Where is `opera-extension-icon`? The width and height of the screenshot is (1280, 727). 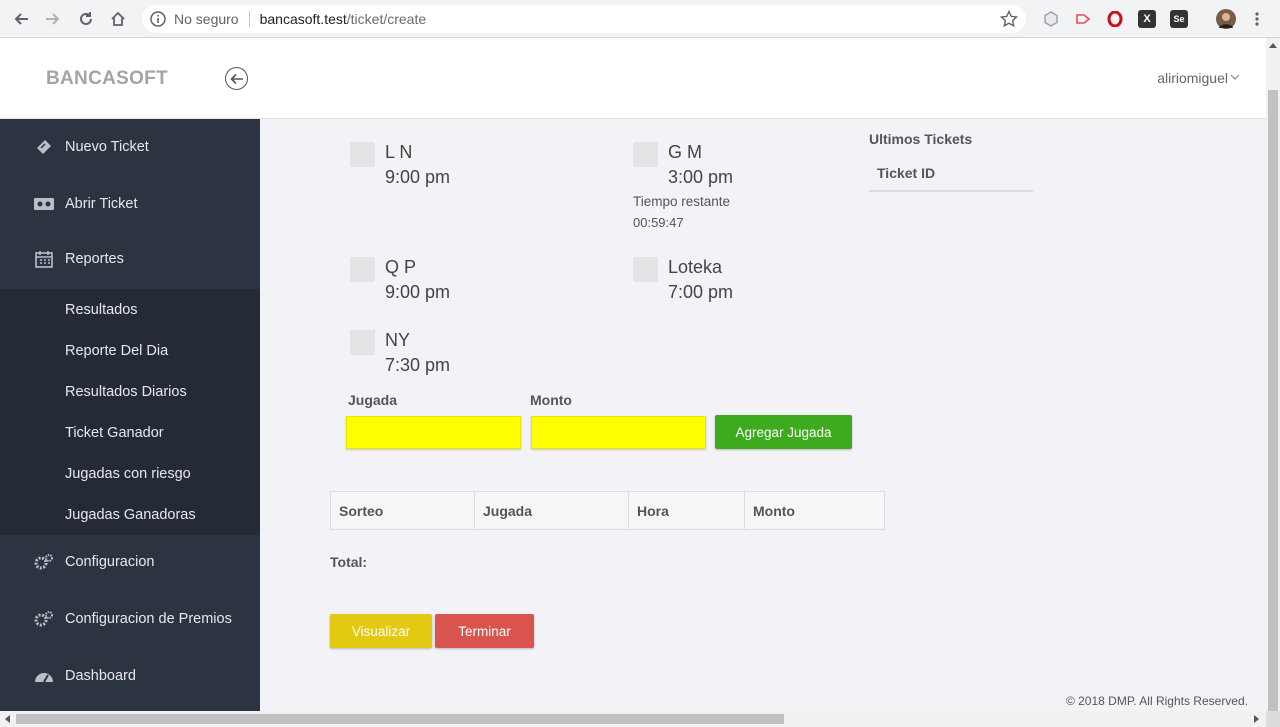 opera-extension-icon is located at coordinates (1115, 19).